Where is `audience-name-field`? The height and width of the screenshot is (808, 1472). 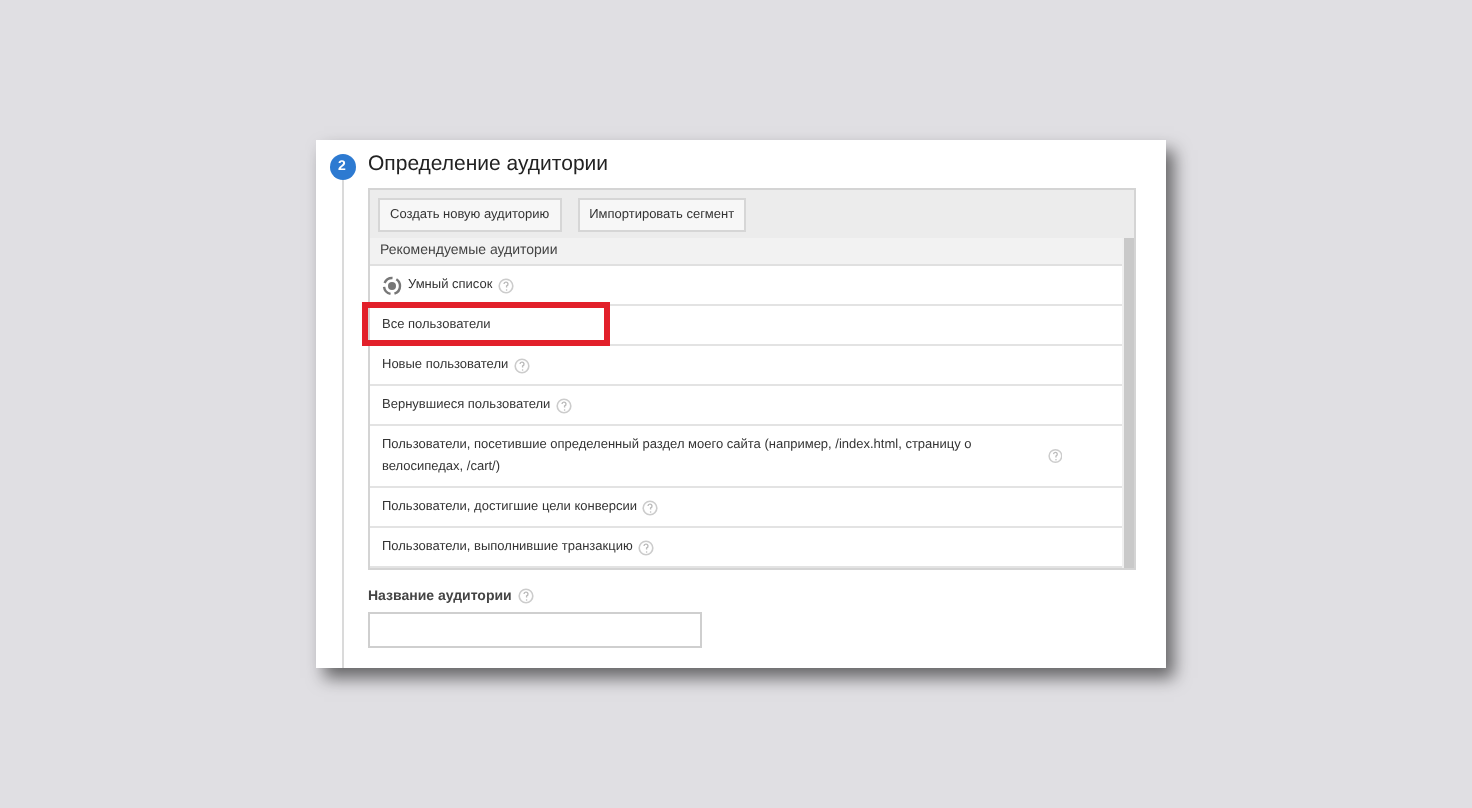
audience-name-field is located at coordinates (535, 630).